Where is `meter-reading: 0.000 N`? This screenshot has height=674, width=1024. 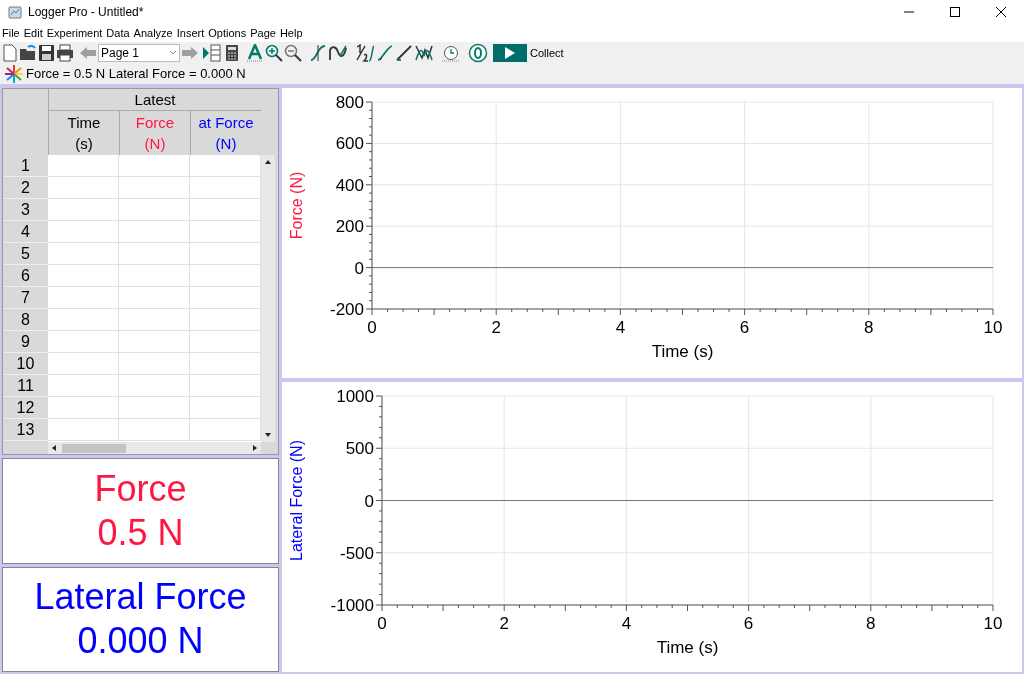 meter-reading: 0.000 N is located at coordinates (140, 641).